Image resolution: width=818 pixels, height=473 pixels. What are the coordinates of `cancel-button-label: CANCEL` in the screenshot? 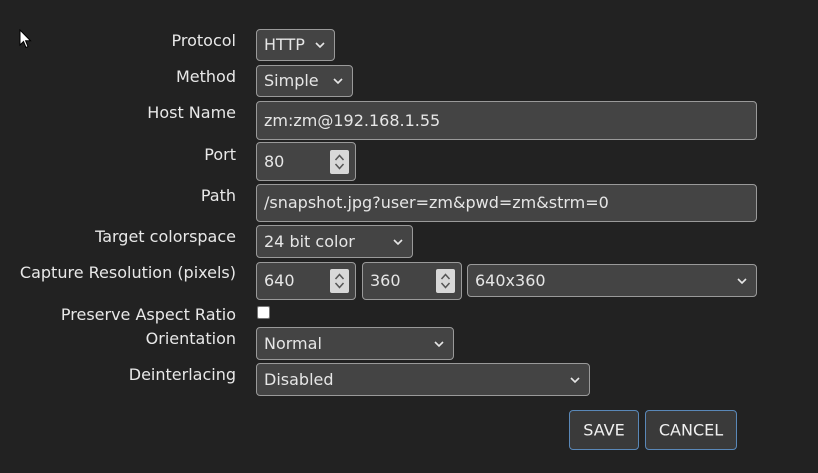 It's located at (691, 430).